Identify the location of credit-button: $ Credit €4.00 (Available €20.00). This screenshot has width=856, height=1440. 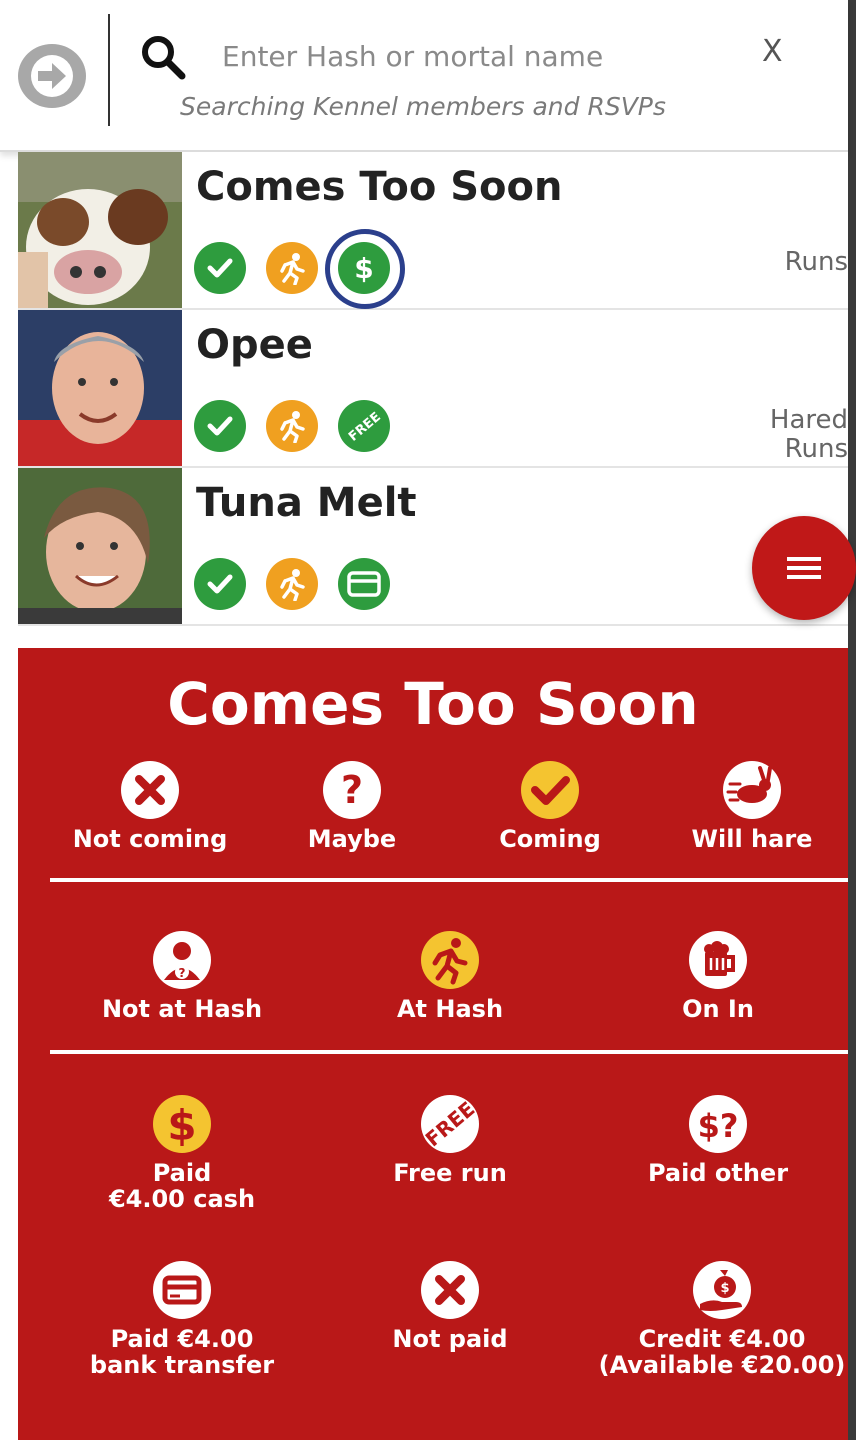
(722, 1319).